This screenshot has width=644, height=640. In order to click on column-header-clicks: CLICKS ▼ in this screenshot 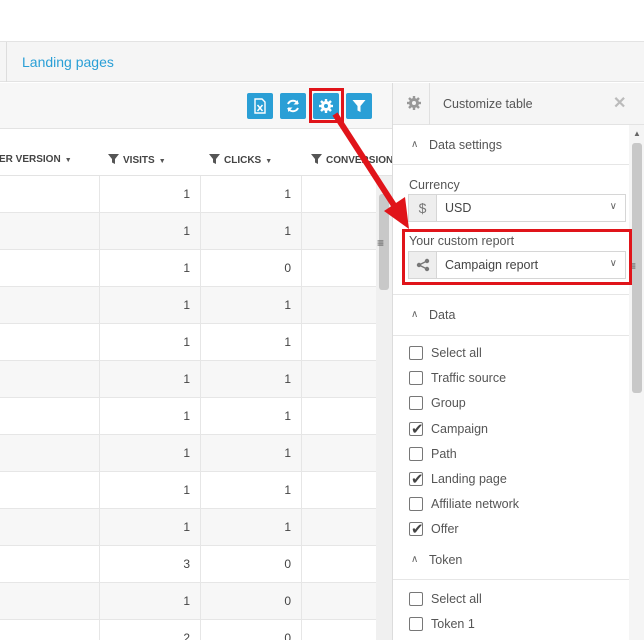, I will do `click(240, 160)`.